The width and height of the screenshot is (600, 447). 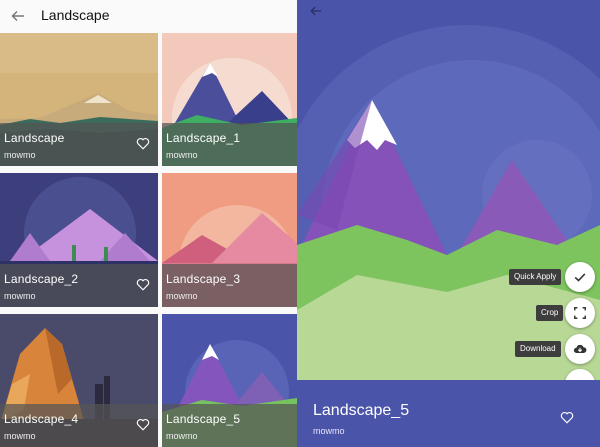 I want to click on wallpaper-name: Landscape, so click(x=34, y=138).